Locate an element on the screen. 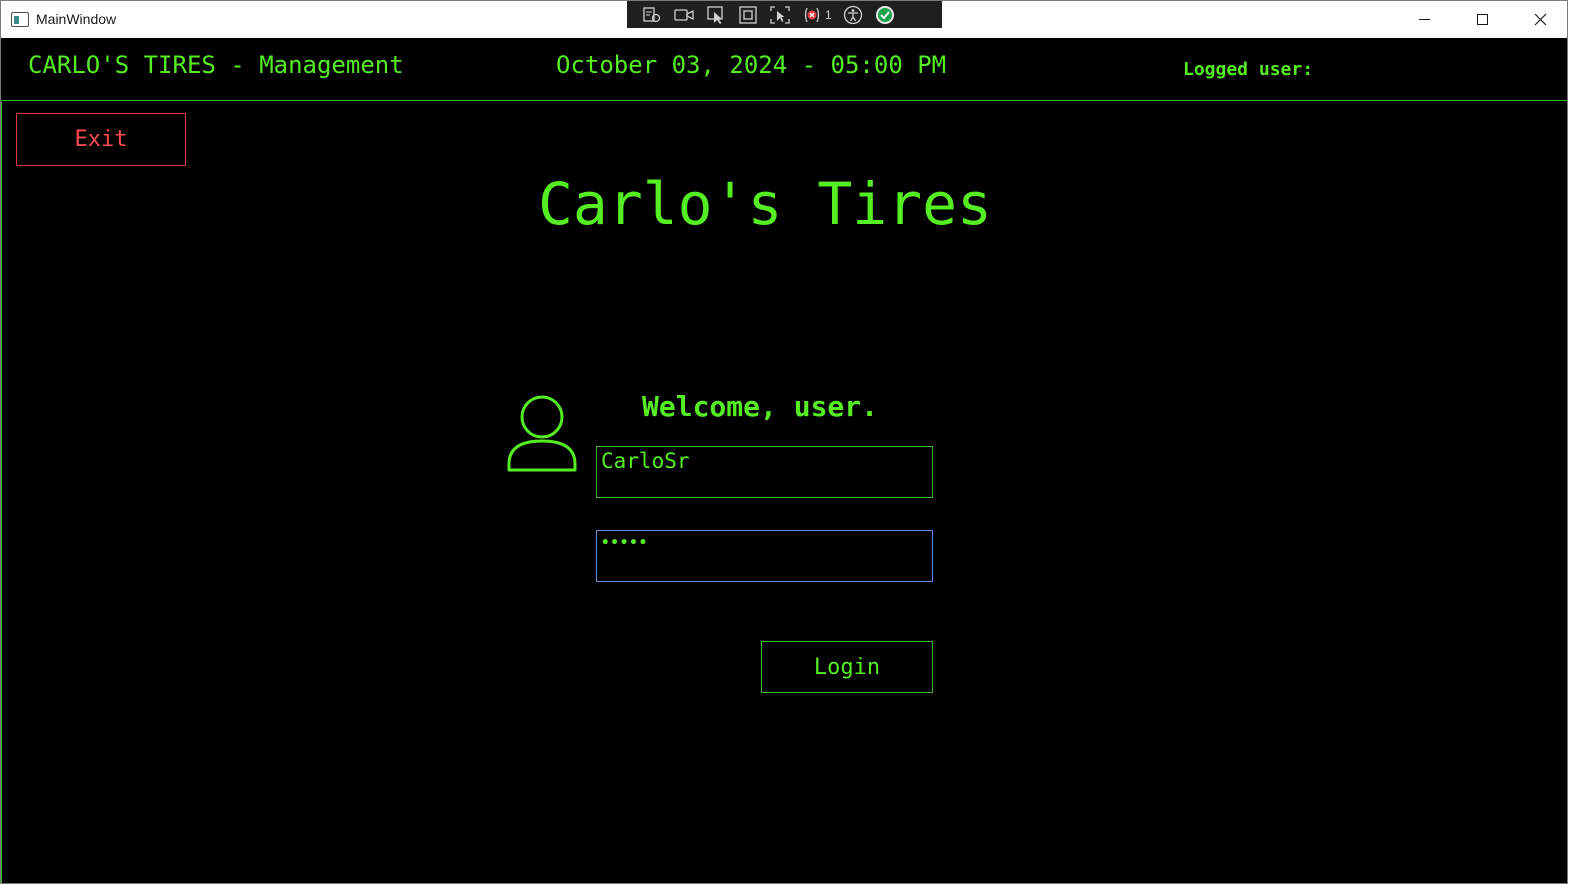  minimize-button is located at coordinates (1424, 19).